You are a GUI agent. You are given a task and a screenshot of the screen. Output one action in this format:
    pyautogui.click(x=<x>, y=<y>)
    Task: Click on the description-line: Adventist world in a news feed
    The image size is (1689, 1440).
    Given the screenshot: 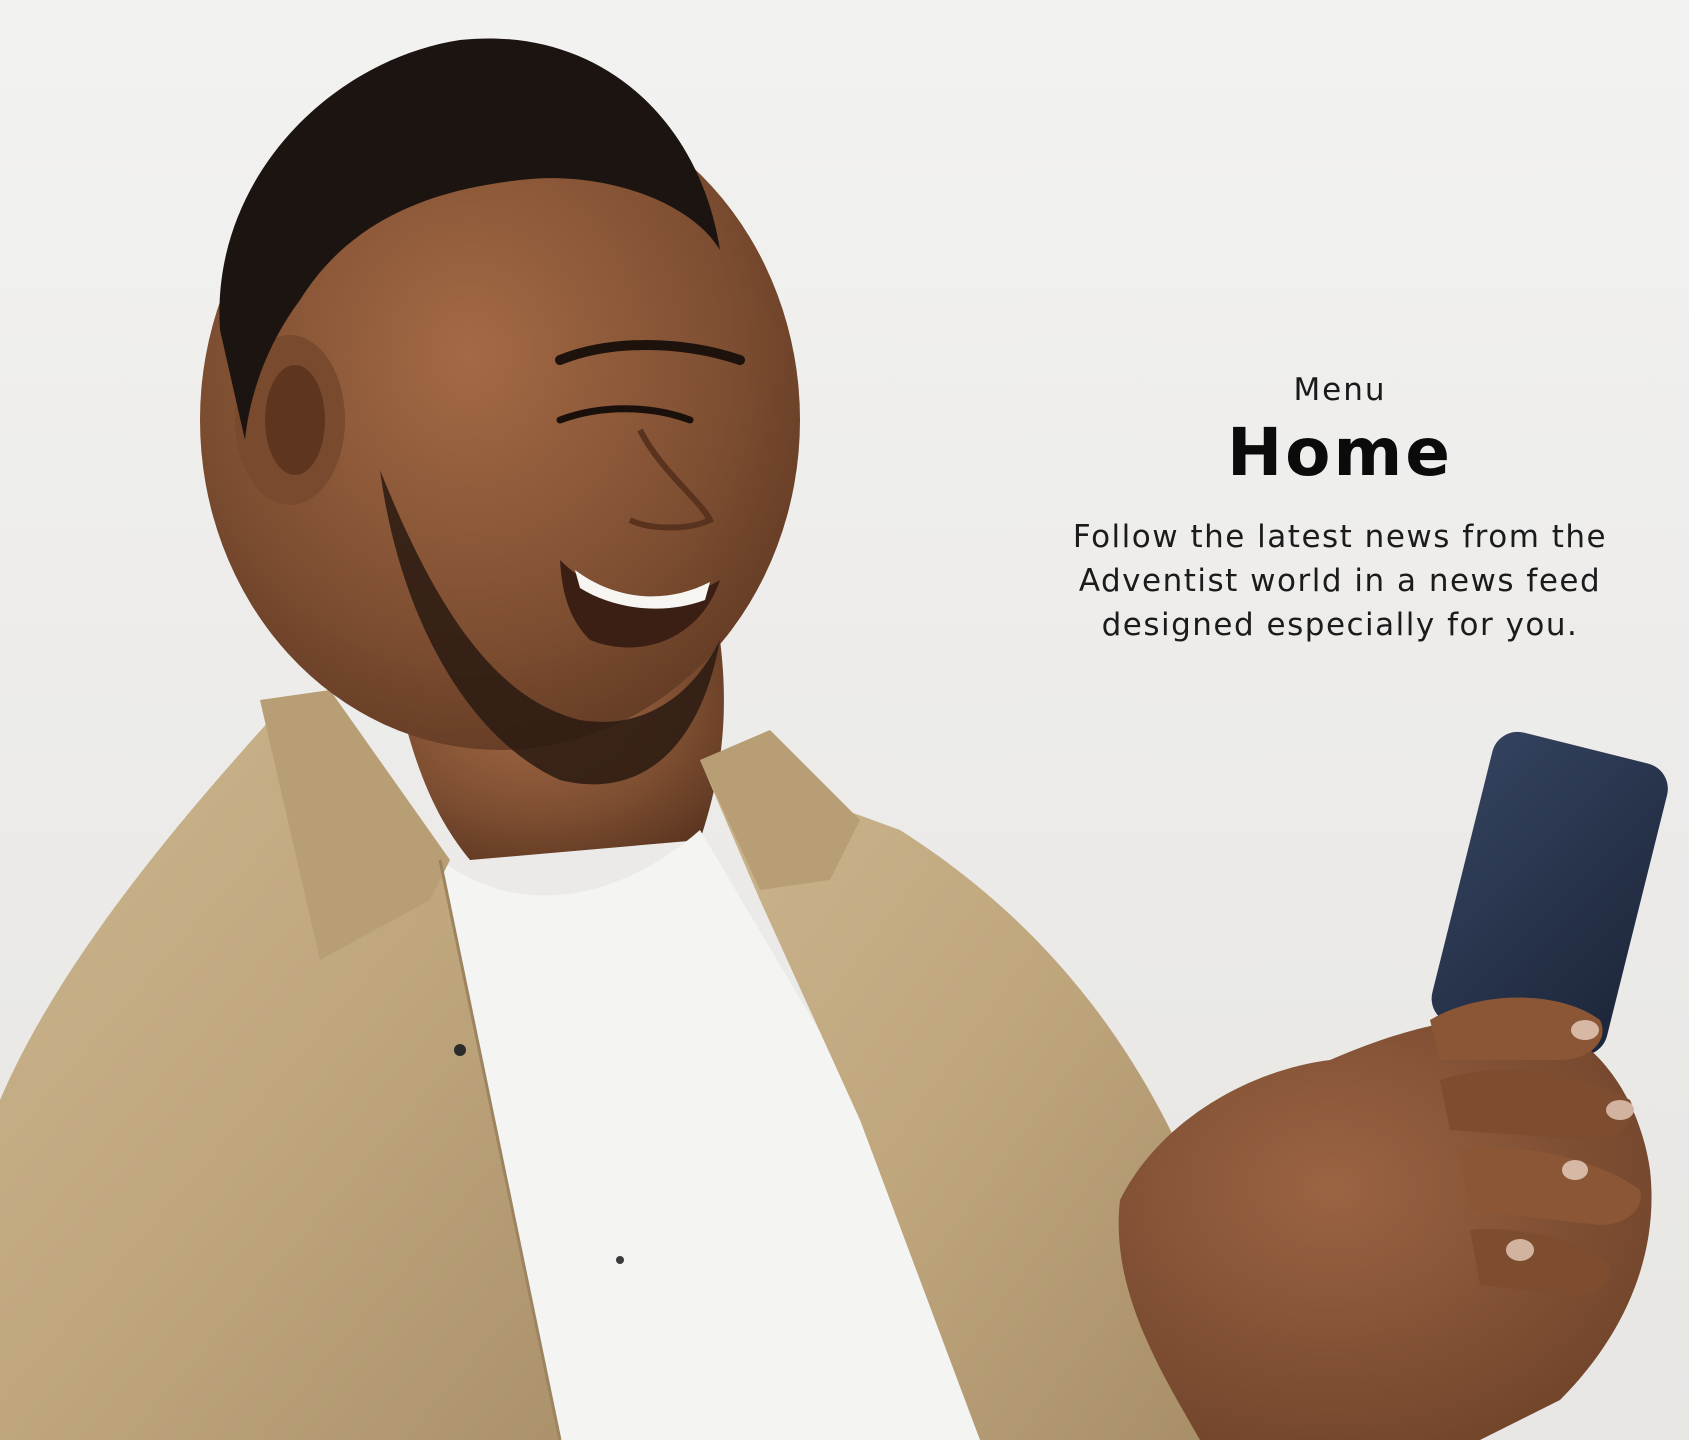 What is the action you would take?
    pyautogui.click(x=1340, y=581)
    